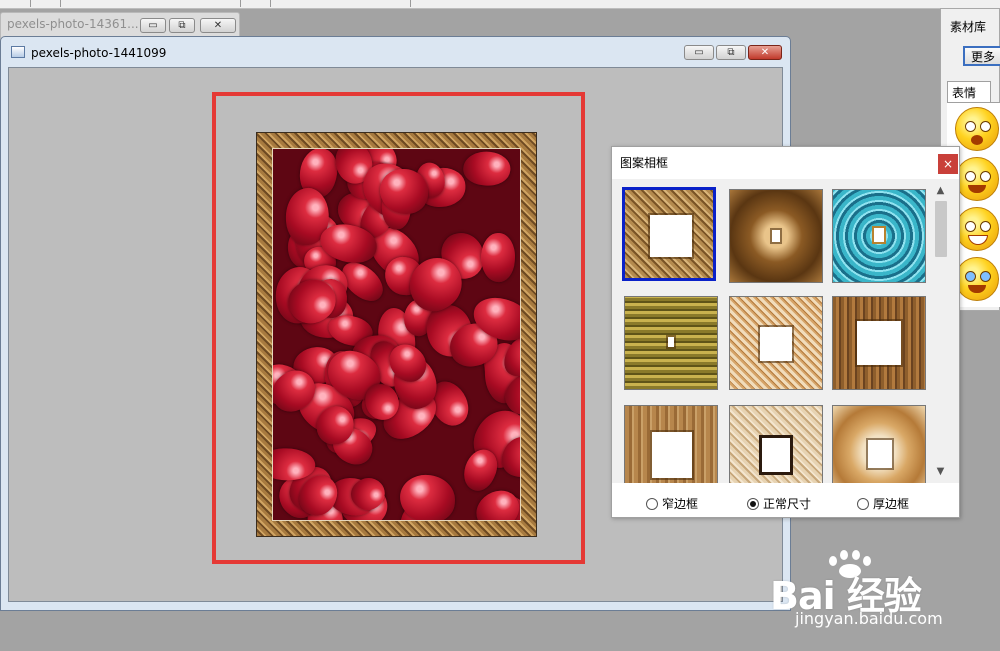  I want to click on window-title: pexels-photo-1441099, so click(99, 53).